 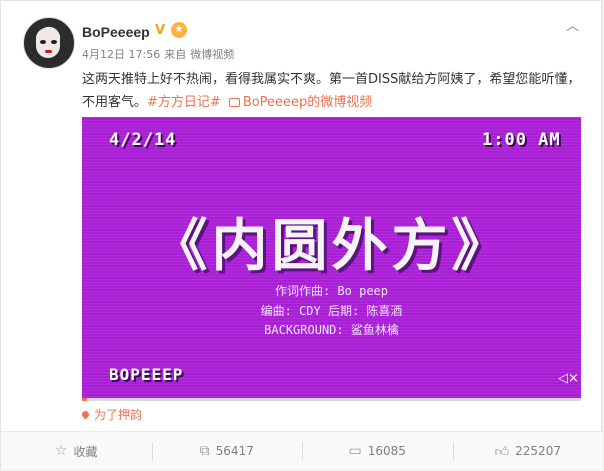 I want to click on hashtag-link: #方方日记#, so click(x=184, y=102).